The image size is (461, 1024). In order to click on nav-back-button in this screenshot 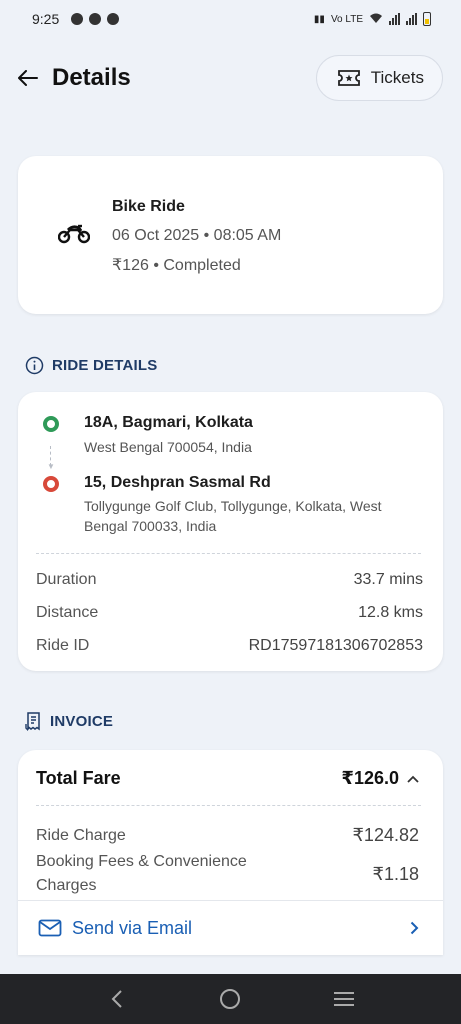, I will do `click(117, 999)`.